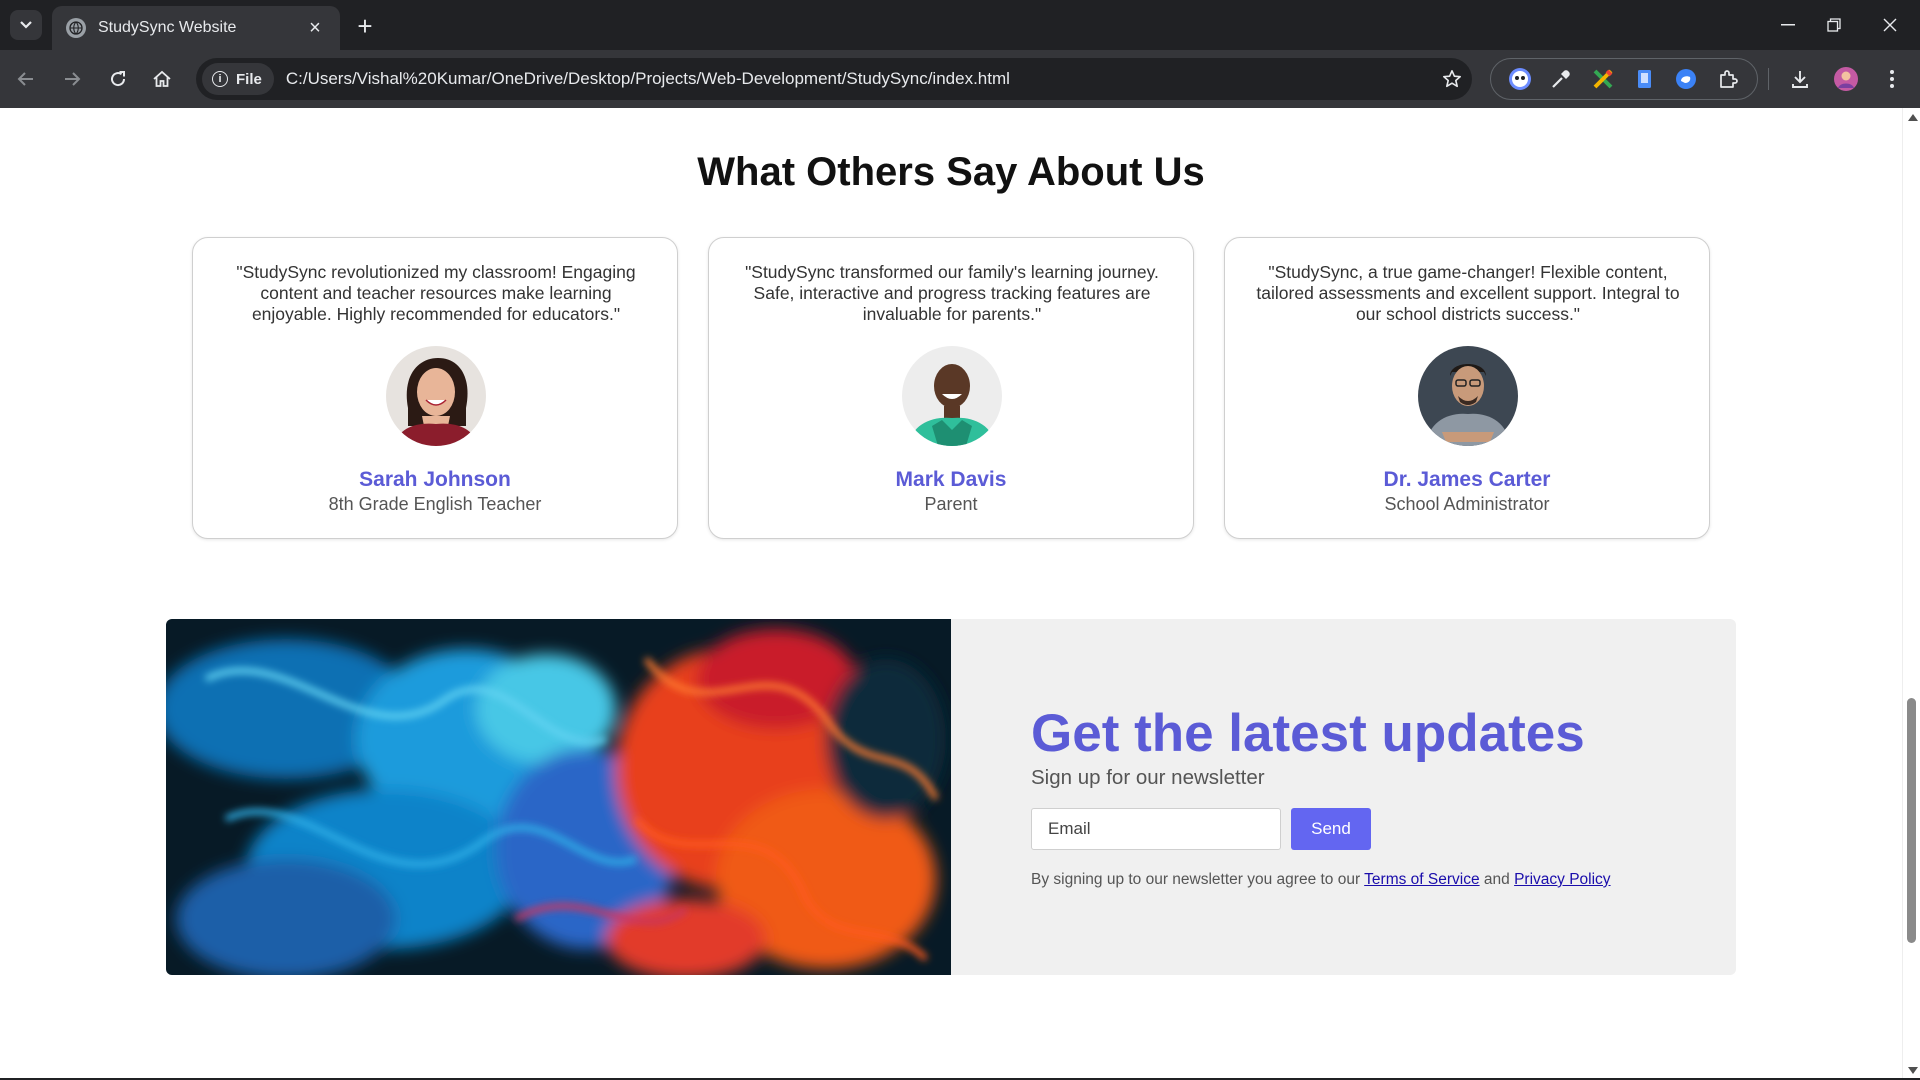 This screenshot has height=1080, width=1920. Describe the element at coordinates (1890, 25) in the screenshot. I see `close-window-icon` at that location.